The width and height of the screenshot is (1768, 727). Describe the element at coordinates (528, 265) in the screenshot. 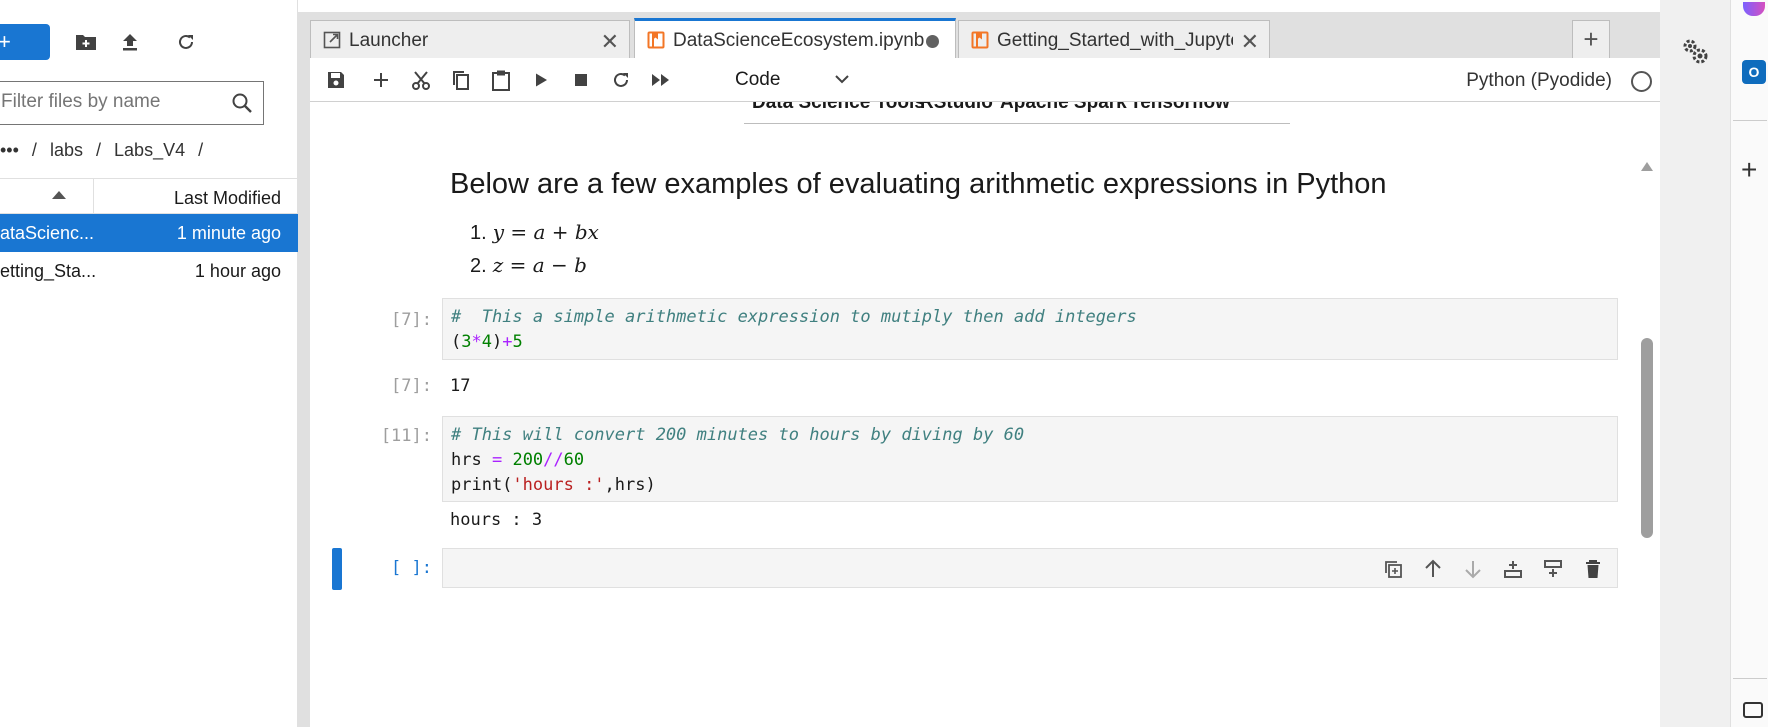

I see `list-item: 2. z = a − b` at that location.